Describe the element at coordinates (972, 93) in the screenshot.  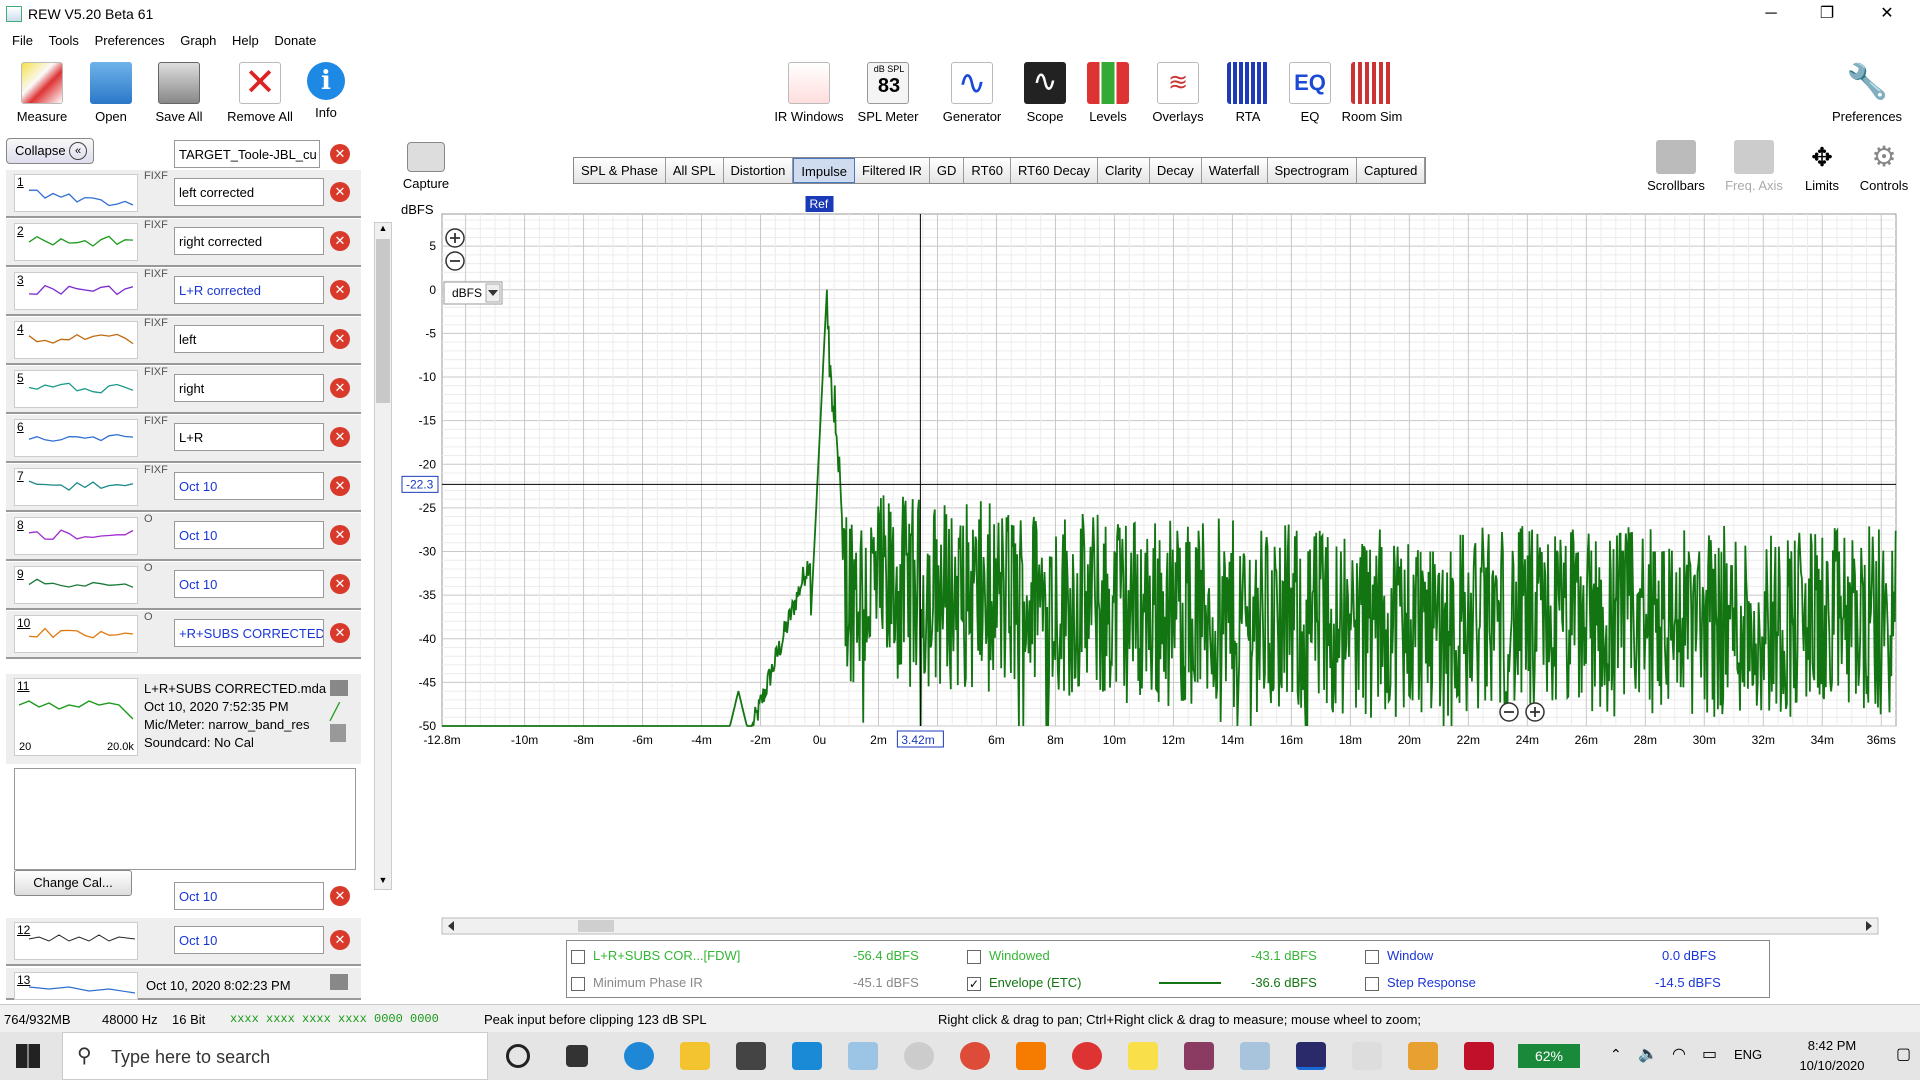
I see `generator-button: ∿ Generator` at that location.